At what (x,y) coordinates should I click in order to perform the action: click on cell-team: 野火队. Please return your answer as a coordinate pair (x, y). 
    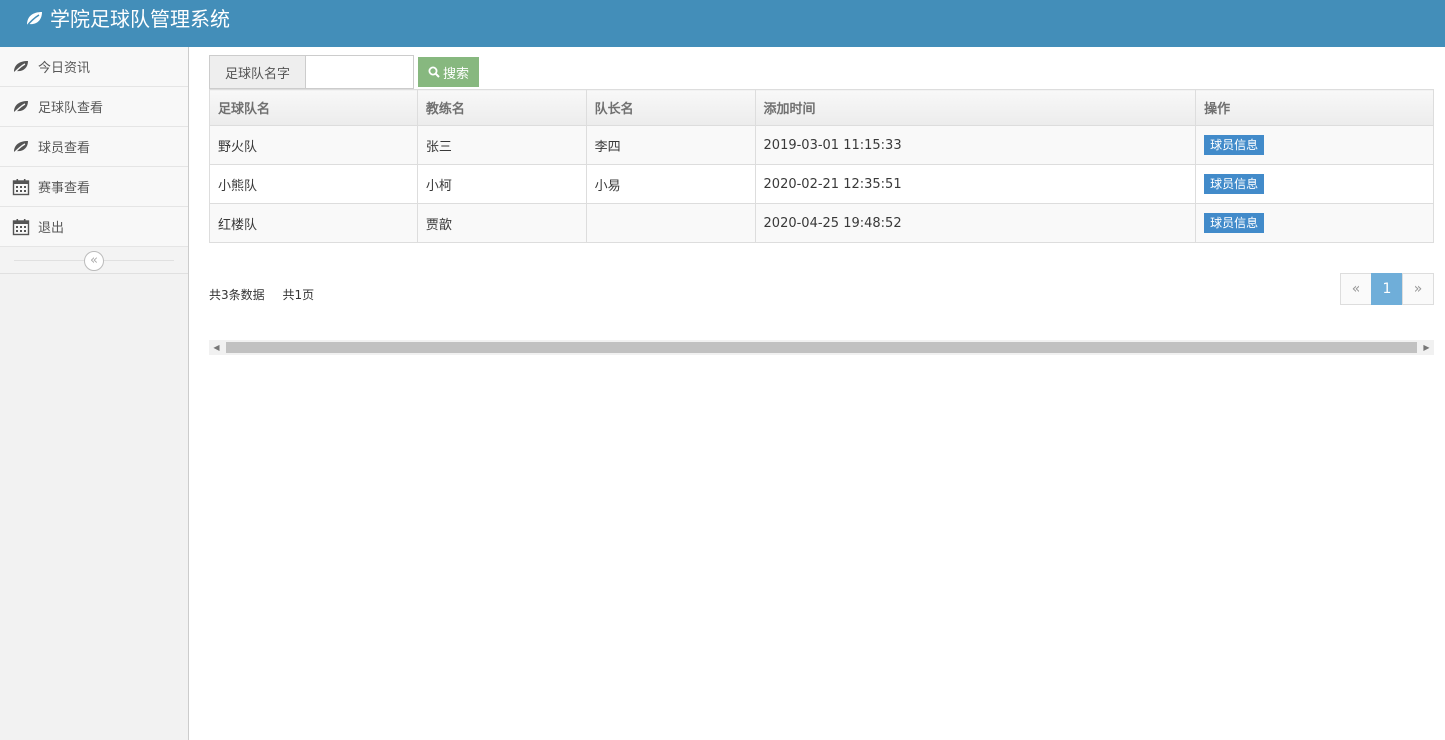
    Looking at the image, I should click on (313, 145).